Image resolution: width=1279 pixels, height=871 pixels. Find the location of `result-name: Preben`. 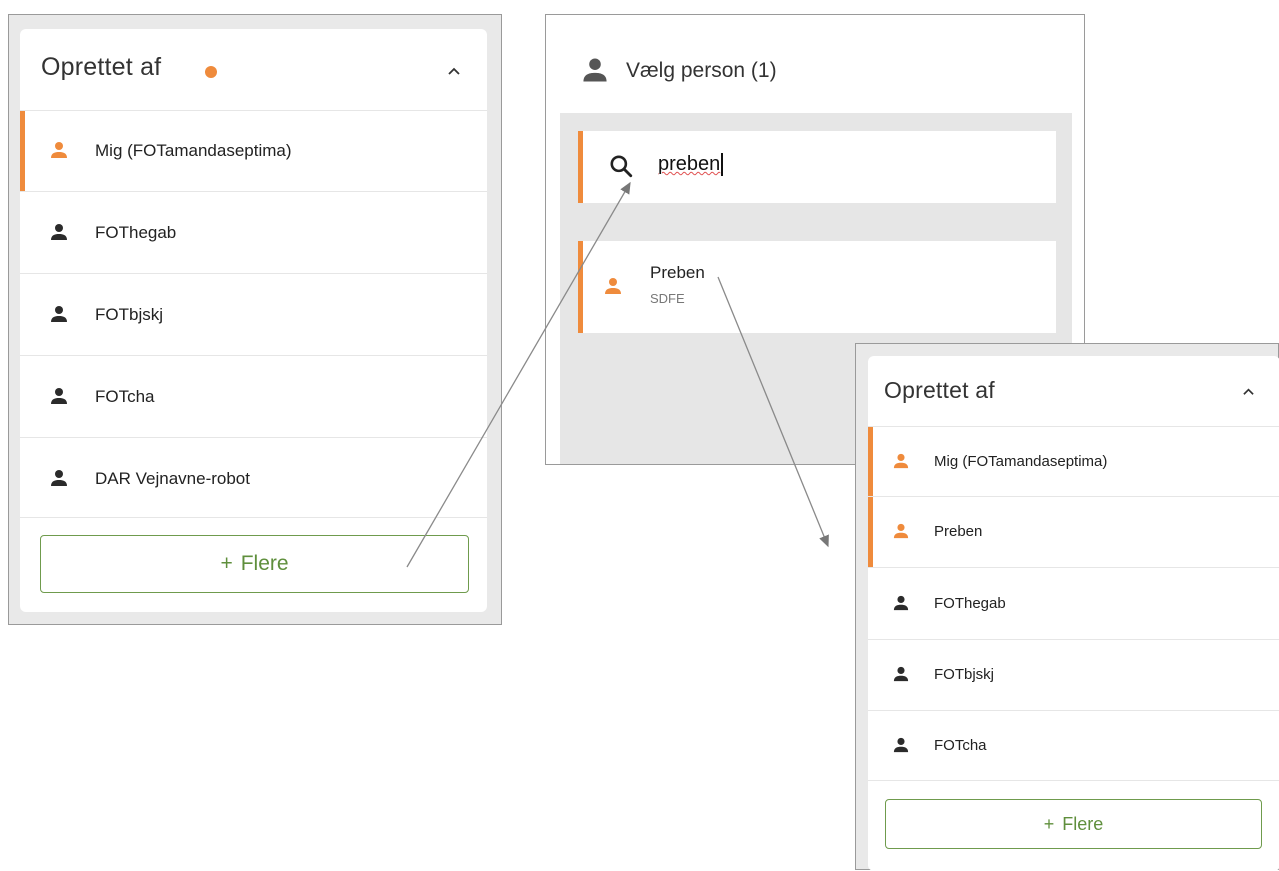

result-name: Preben is located at coordinates (677, 272).